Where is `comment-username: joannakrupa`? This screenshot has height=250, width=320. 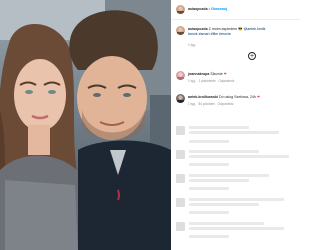
comment-username: joannakrupa is located at coordinates (198, 74).